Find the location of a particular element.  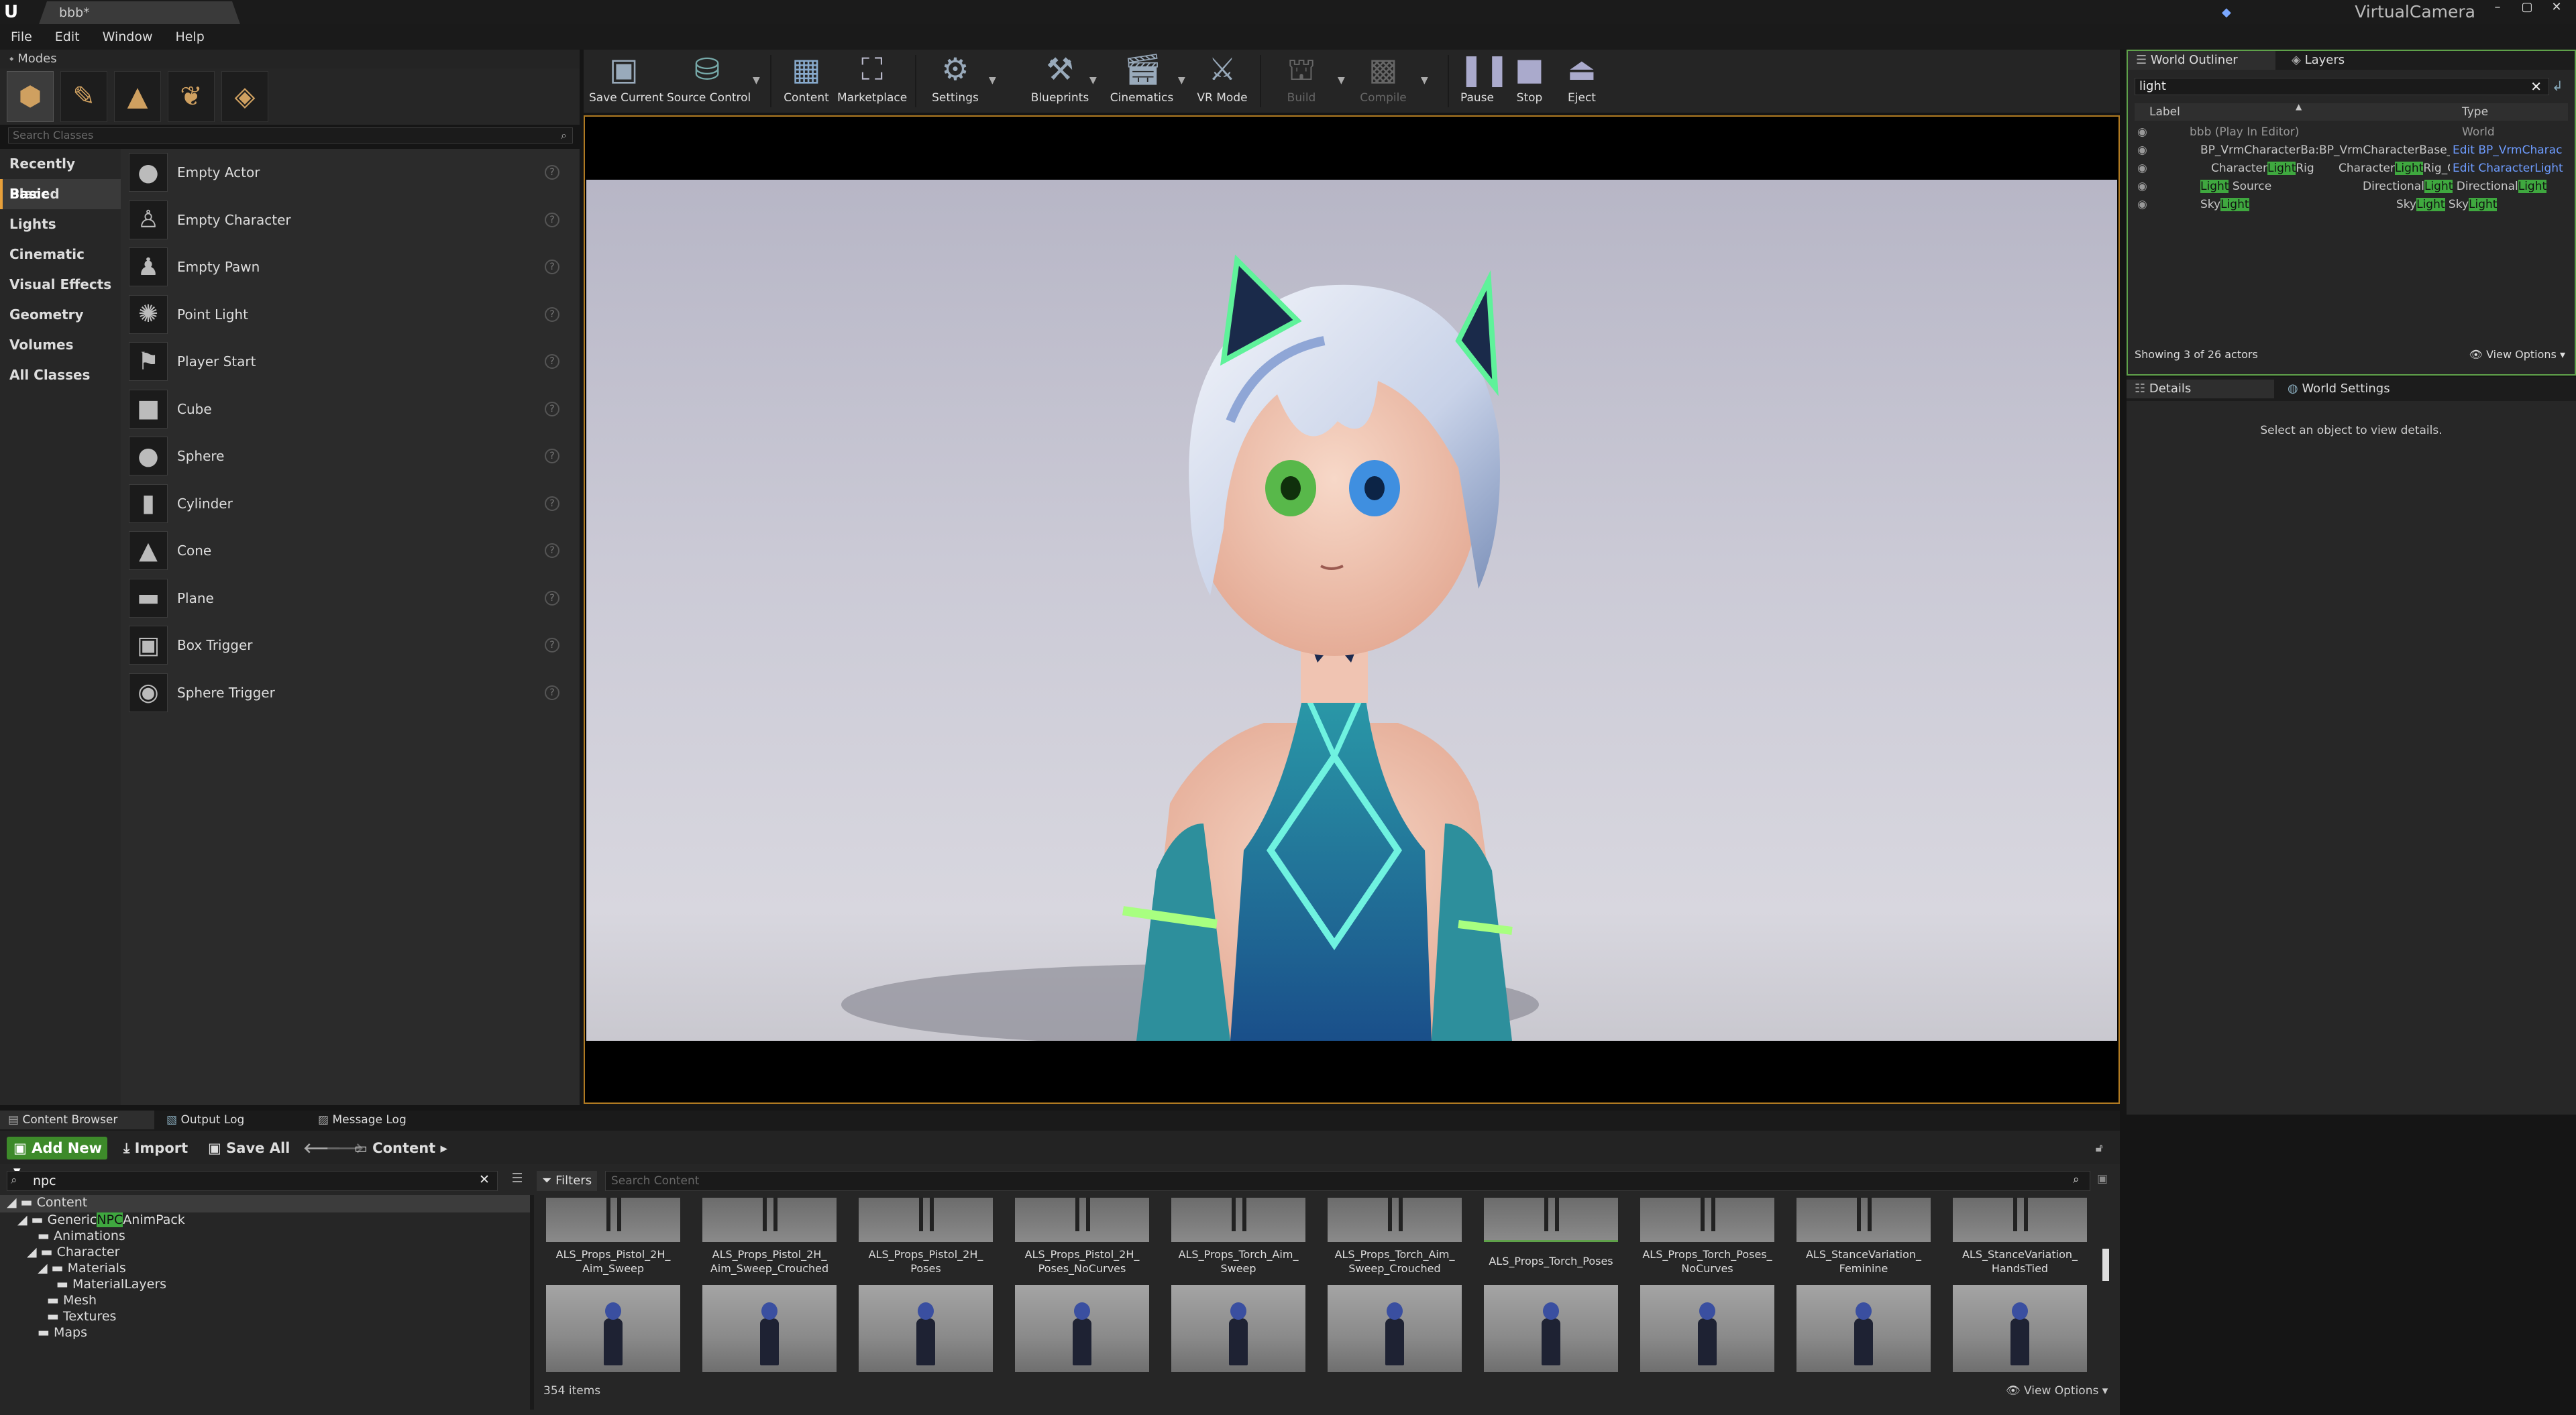

list-item: ♟ Empty Pawn? is located at coordinates (350, 267).